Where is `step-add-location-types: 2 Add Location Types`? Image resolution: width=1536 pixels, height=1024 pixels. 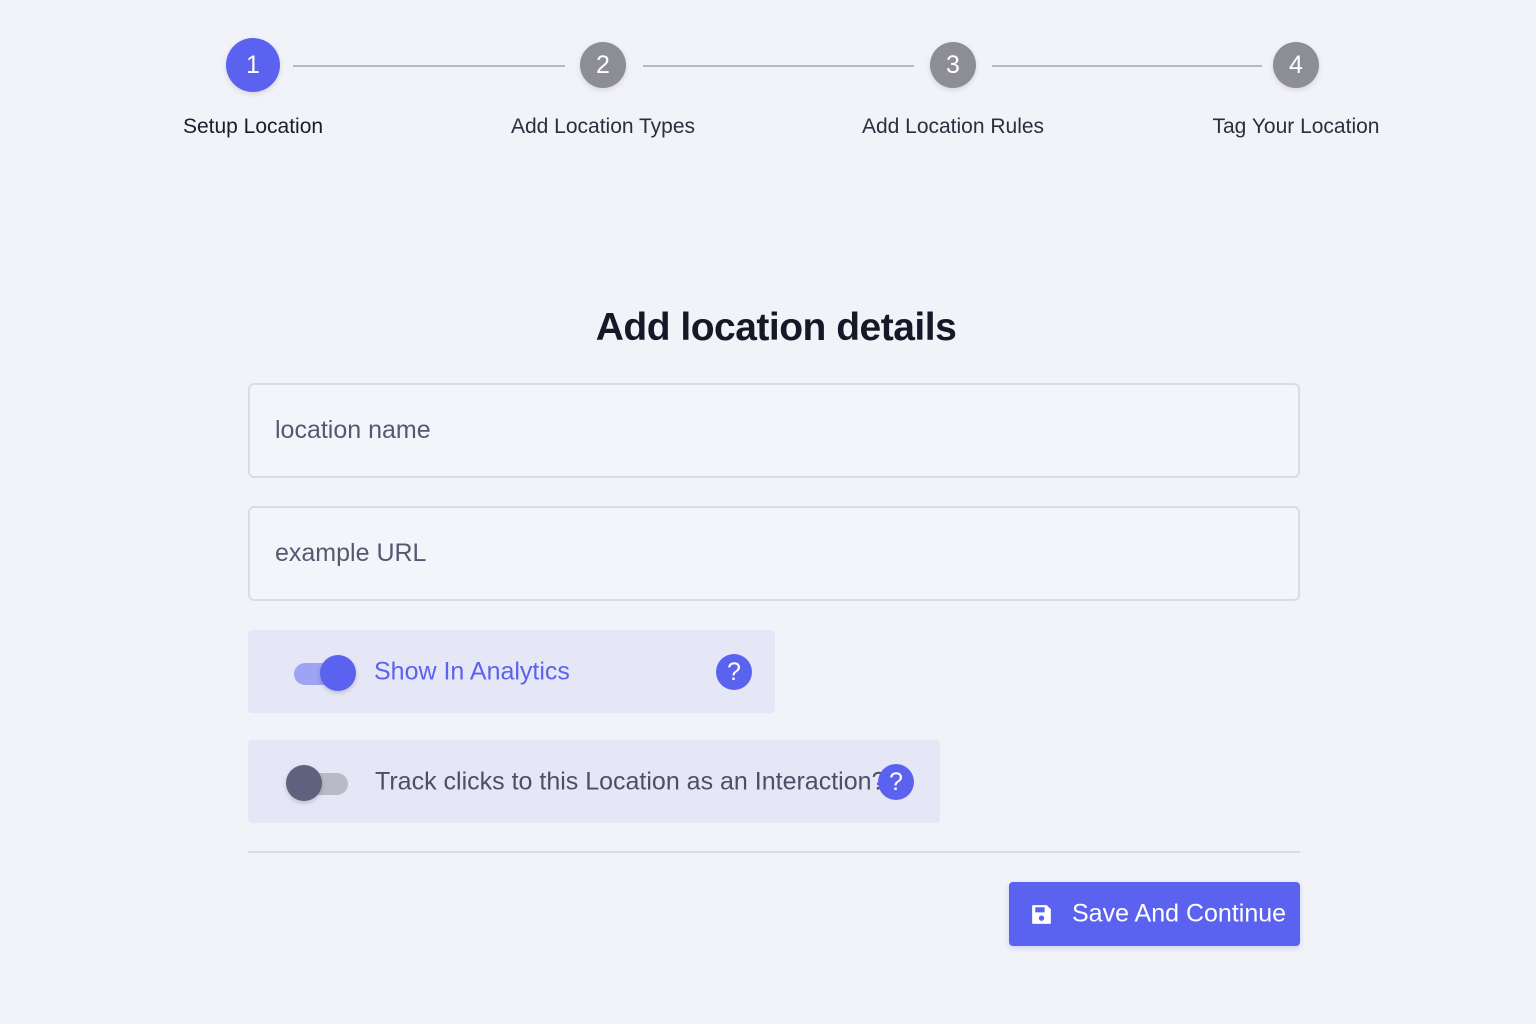 step-add-location-types: 2 Add Location Types is located at coordinates (603, 88).